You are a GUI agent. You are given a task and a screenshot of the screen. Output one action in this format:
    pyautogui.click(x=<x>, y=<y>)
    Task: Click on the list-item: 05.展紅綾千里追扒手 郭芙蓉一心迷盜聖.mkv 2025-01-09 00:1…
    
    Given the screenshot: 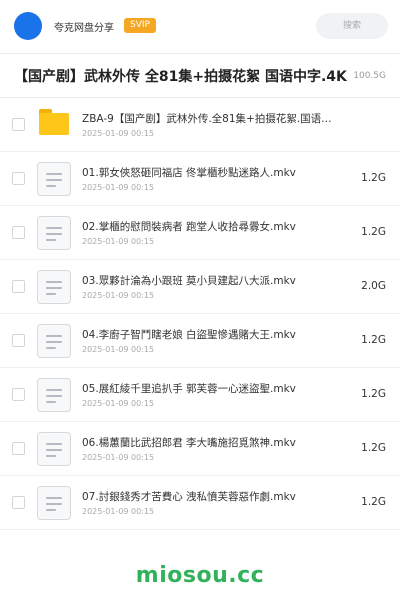 What is the action you would take?
    pyautogui.click(x=200, y=395)
    